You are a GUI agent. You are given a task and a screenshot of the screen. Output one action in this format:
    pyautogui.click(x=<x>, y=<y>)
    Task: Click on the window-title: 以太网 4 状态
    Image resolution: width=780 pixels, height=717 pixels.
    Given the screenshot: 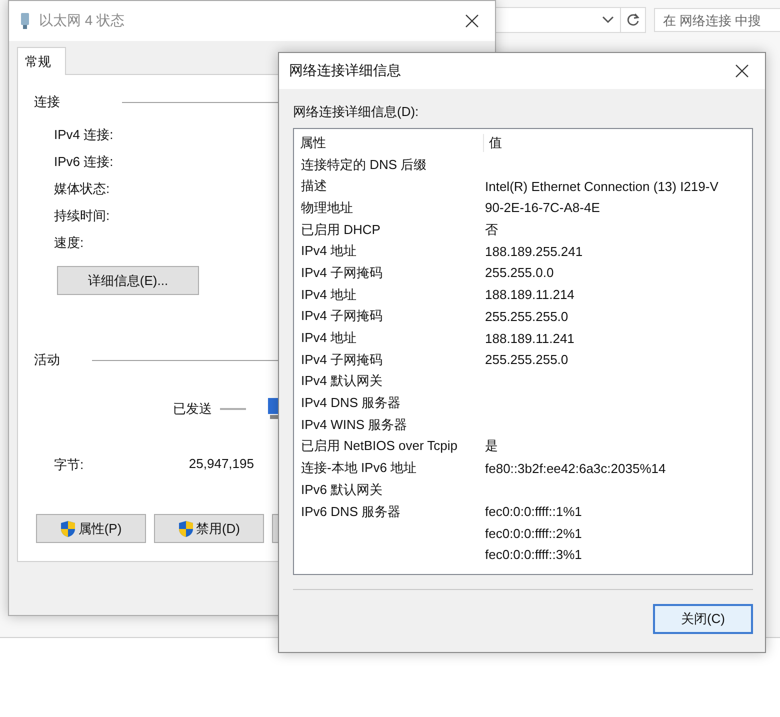 What is the action you would take?
    pyautogui.click(x=82, y=21)
    